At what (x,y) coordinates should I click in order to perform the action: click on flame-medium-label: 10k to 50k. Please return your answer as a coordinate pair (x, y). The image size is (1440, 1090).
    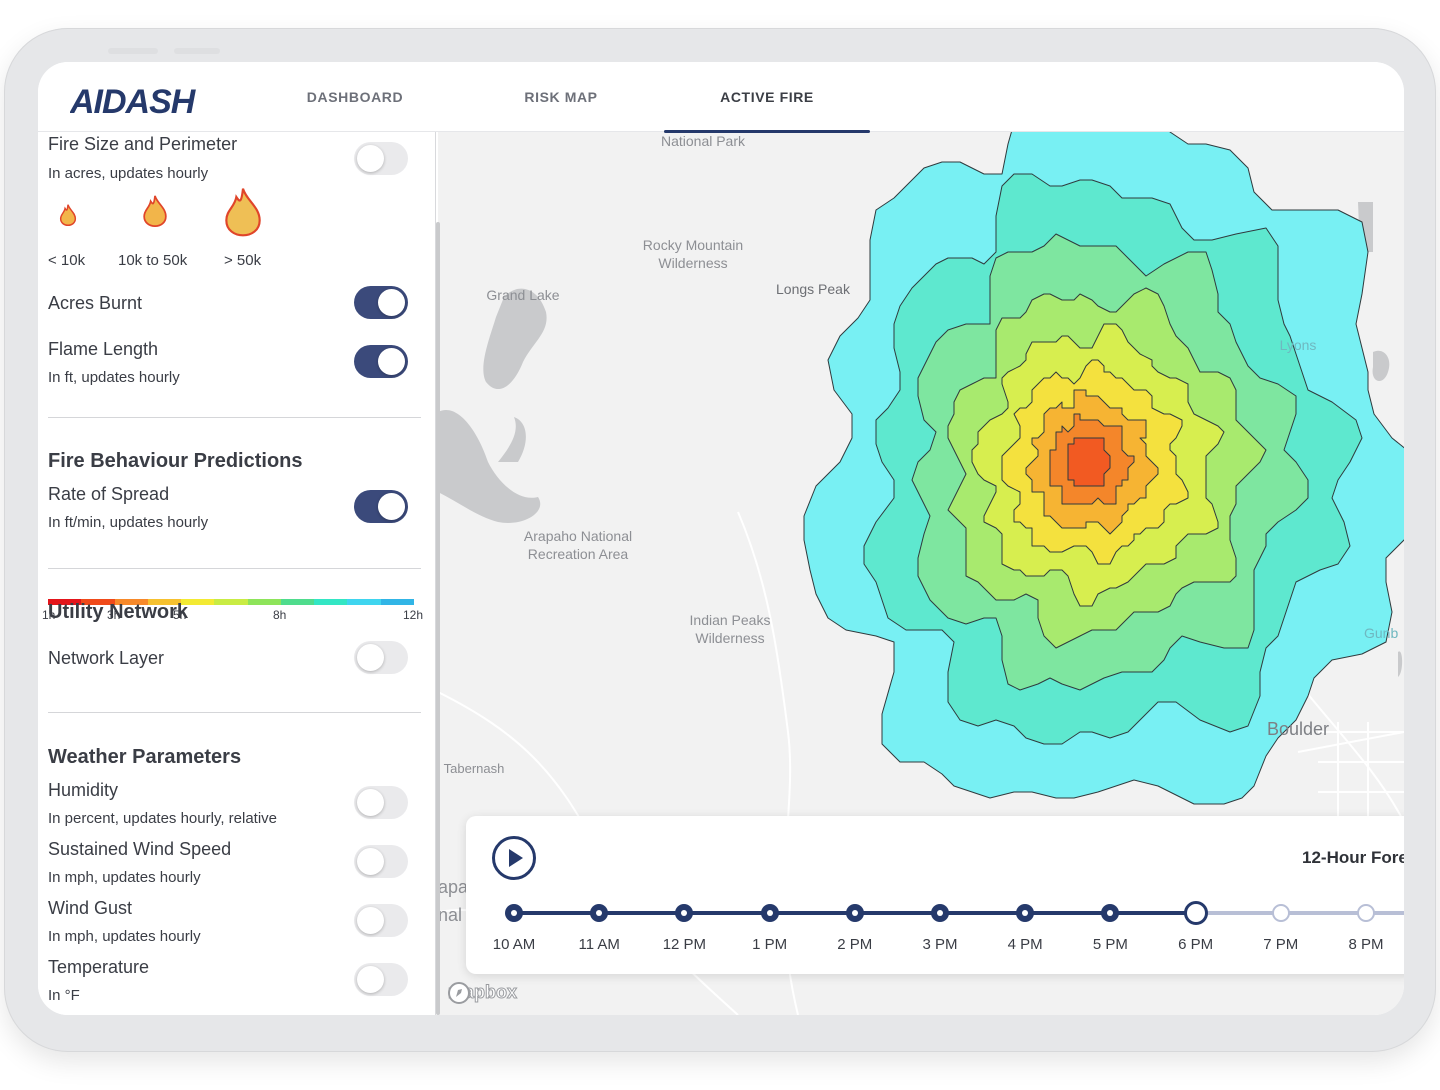
    Looking at the image, I should click on (153, 260).